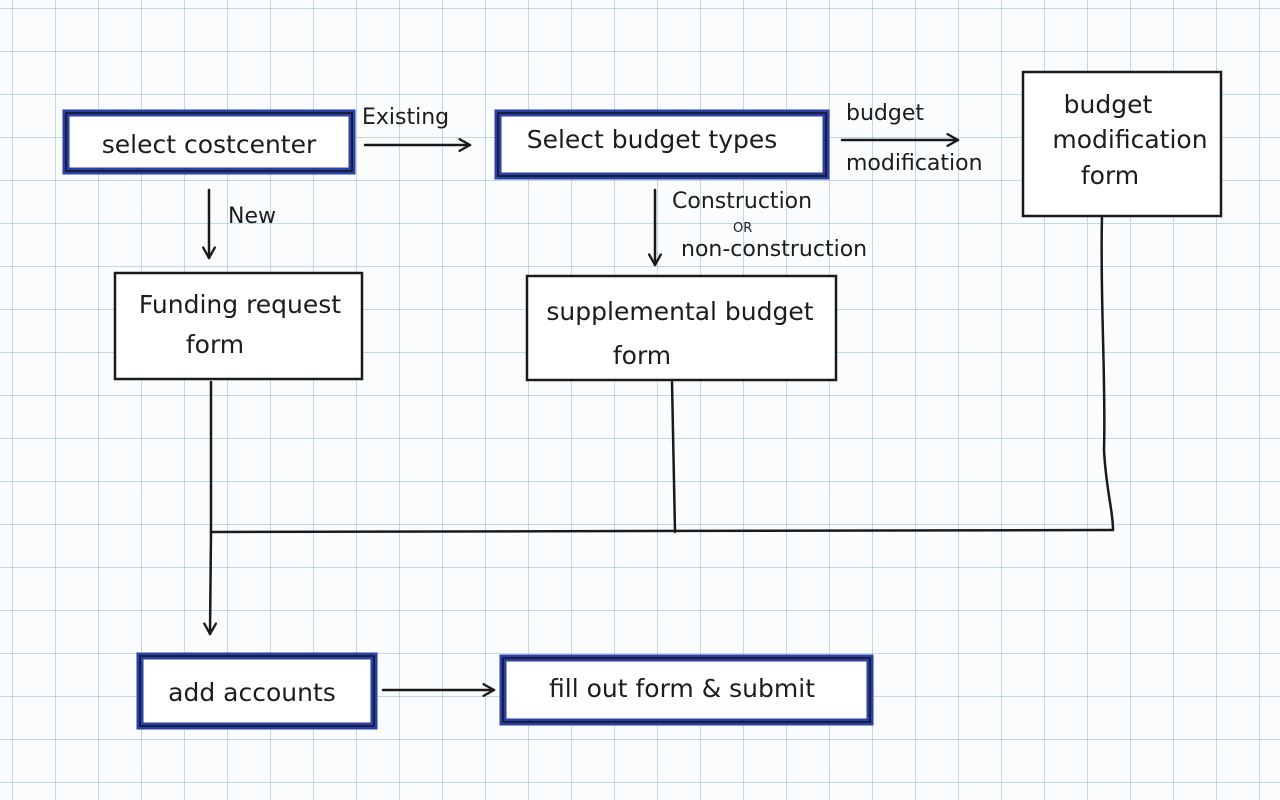 The width and height of the screenshot is (1280, 800). Describe the element at coordinates (405, 117) in the screenshot. I see `edge-label-existing: Existing` at that location.